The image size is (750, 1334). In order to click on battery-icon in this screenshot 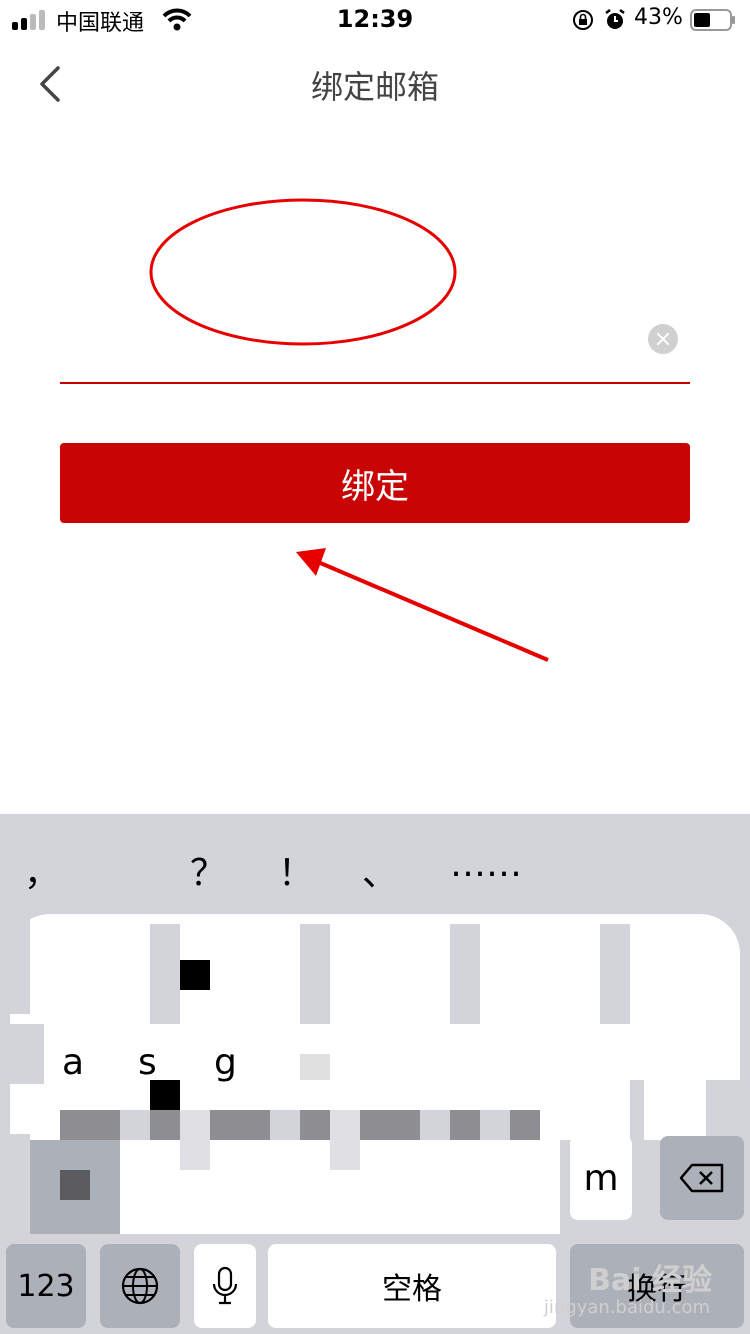, I will do `click(712, 20)`.